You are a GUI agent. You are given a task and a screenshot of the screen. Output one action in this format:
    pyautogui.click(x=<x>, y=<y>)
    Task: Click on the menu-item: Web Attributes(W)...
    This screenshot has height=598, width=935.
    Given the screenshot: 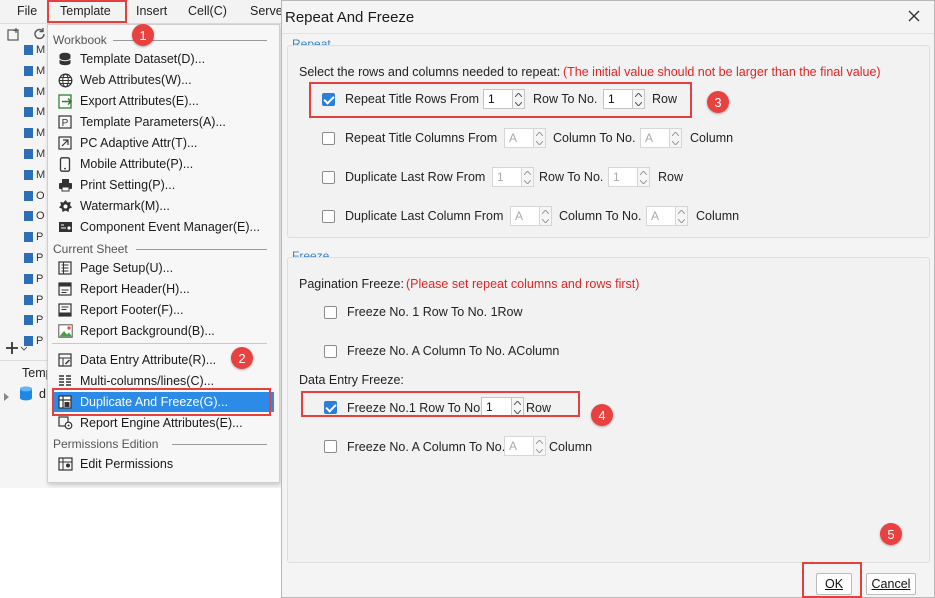 What is the action you would take?
    pyautogui.click(x=163, y=80)
    